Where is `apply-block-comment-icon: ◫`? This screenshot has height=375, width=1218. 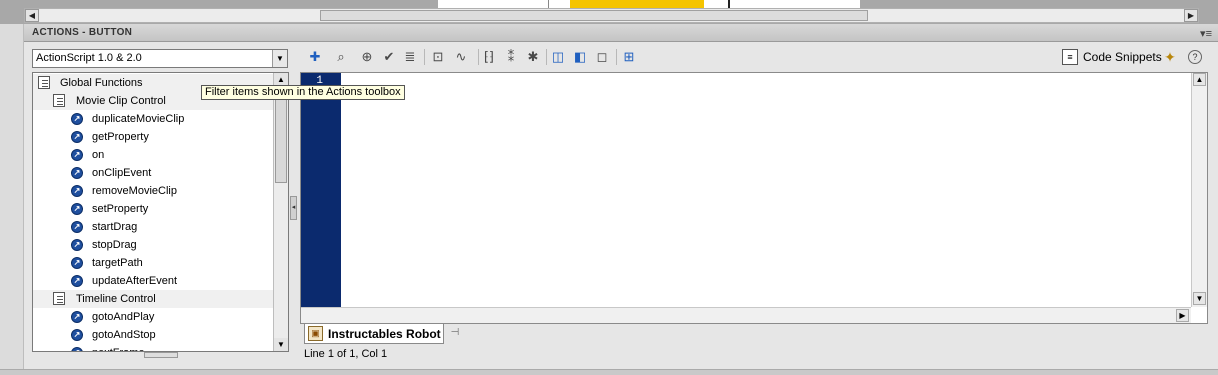 apply-block-comment-icon: ◫ is located at coordinates (558, 57).